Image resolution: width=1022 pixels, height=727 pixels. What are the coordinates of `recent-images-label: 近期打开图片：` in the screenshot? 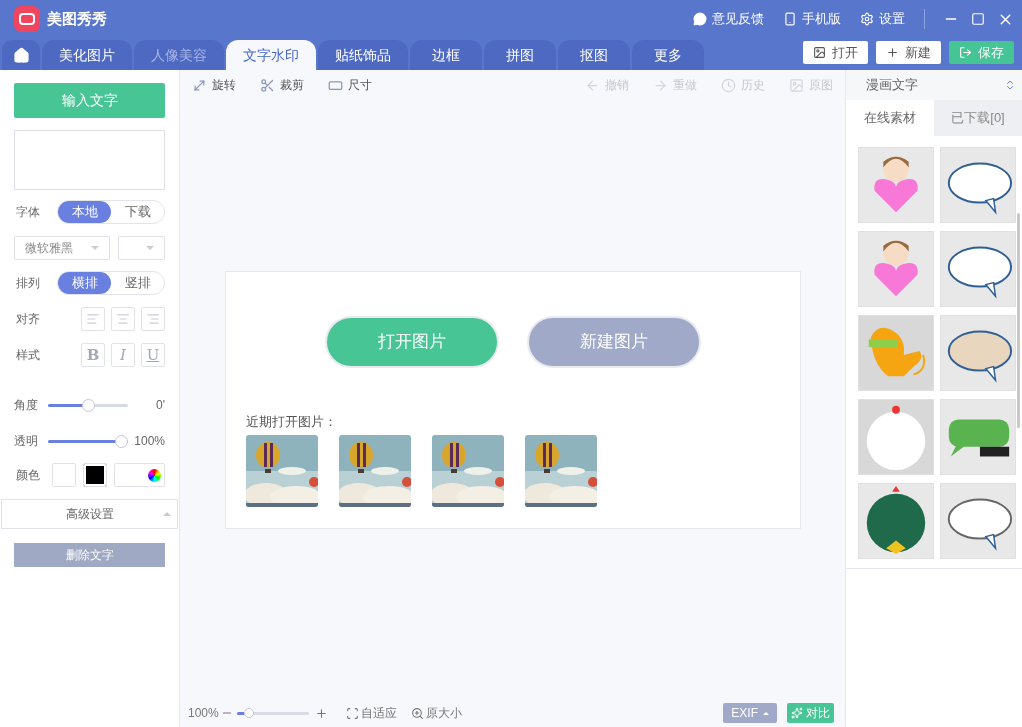 It's located at (291, 421).